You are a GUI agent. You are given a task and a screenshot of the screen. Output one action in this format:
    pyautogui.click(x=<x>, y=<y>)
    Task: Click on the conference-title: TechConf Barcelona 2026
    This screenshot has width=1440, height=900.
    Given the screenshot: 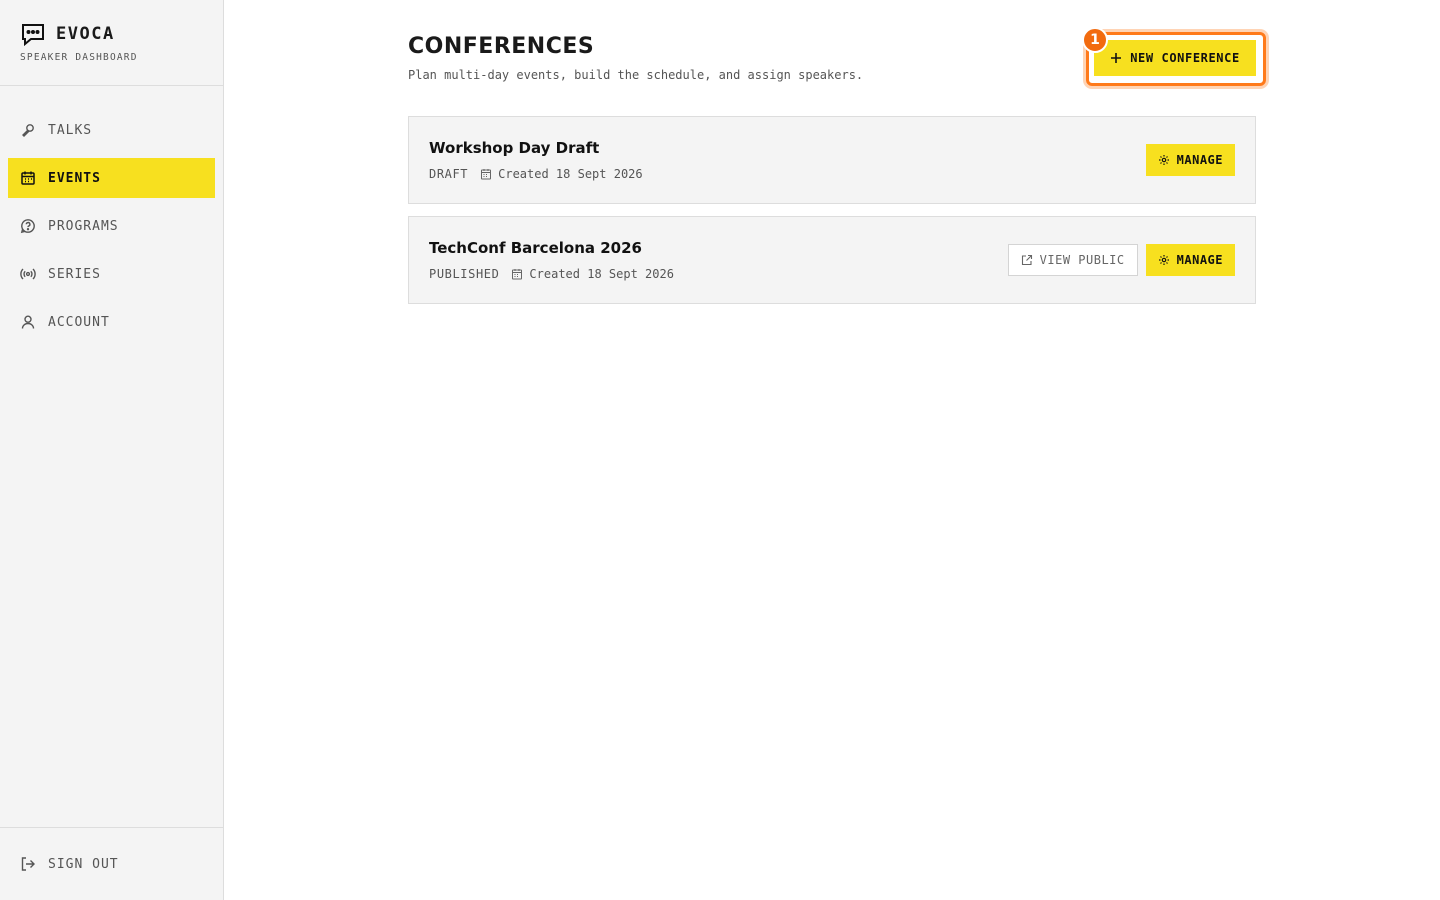 What is the action you would take?
    pyautogui.click(x=535, y=248)
    